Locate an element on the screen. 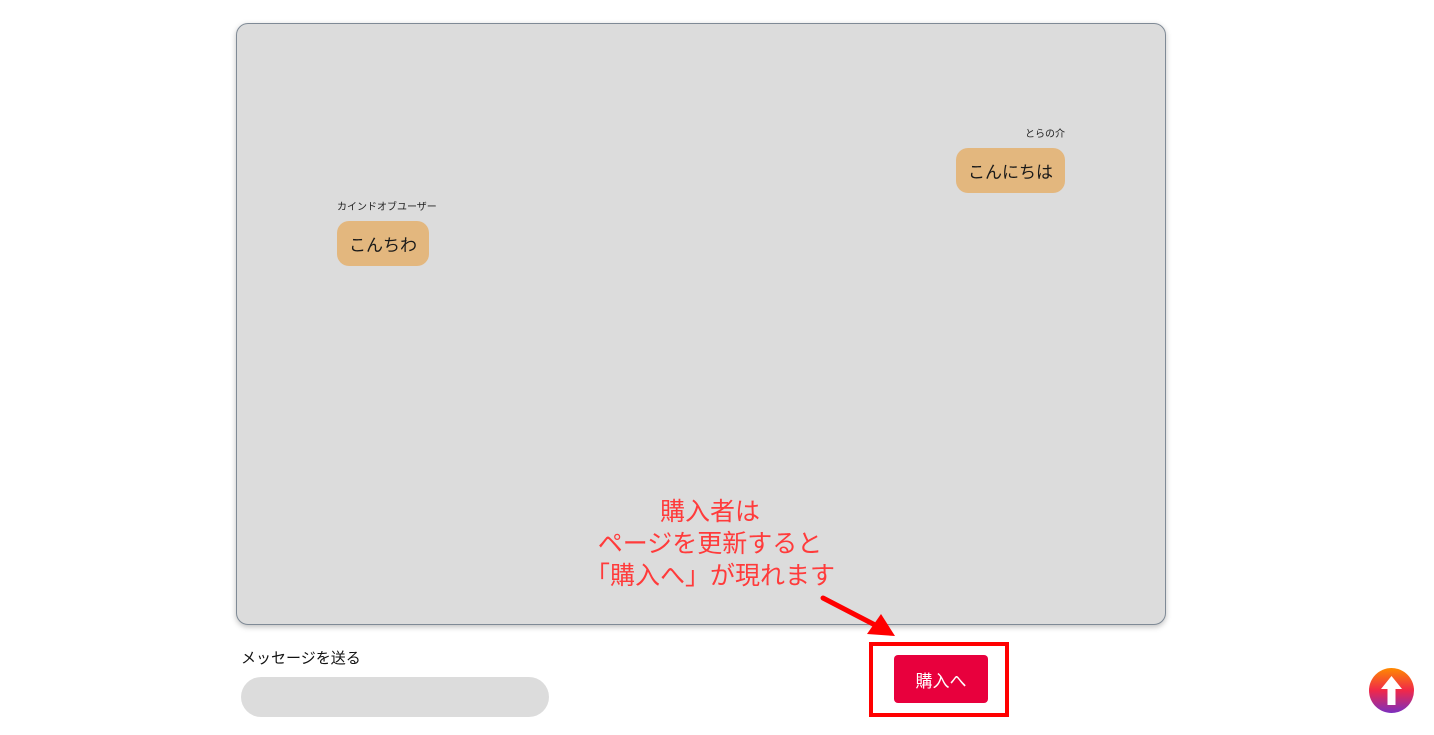  message-sender: とらの介 is located at coordinates (1045, 134).